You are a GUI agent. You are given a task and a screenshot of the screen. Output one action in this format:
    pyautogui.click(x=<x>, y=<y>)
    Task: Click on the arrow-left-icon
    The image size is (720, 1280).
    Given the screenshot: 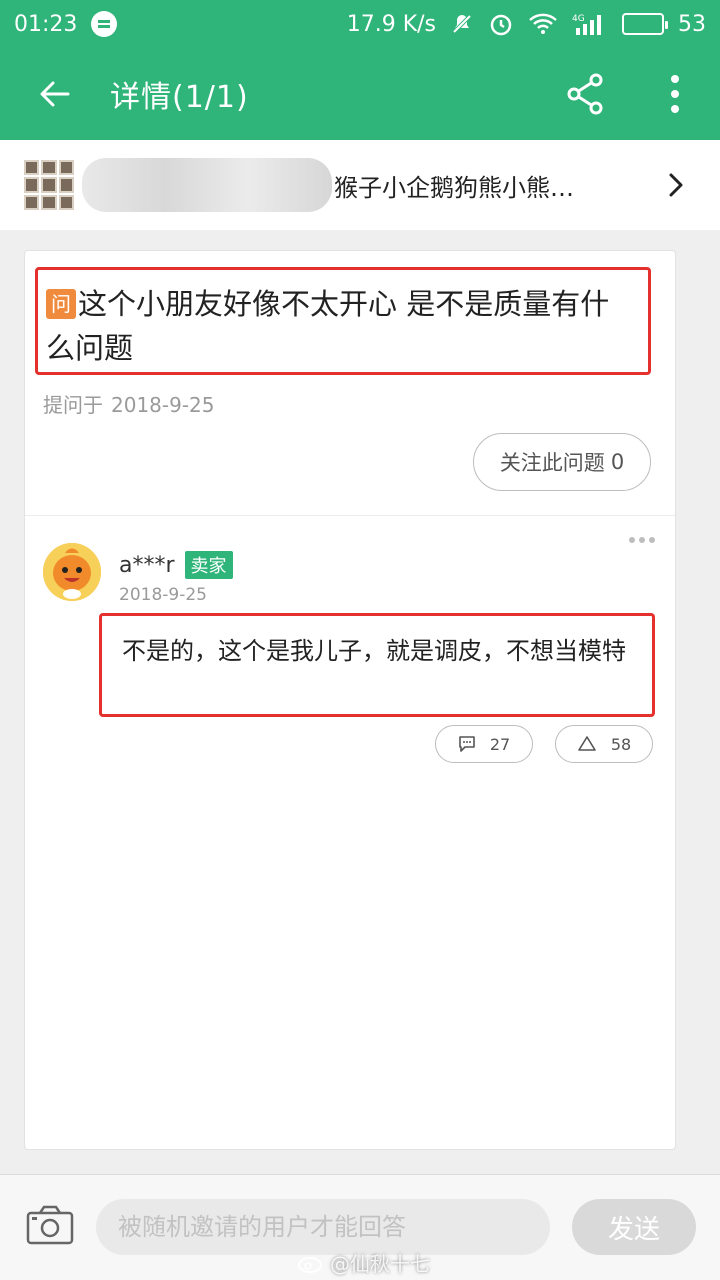 What is the action you would take?
    pyautogui.click(x=55, y=94)
    